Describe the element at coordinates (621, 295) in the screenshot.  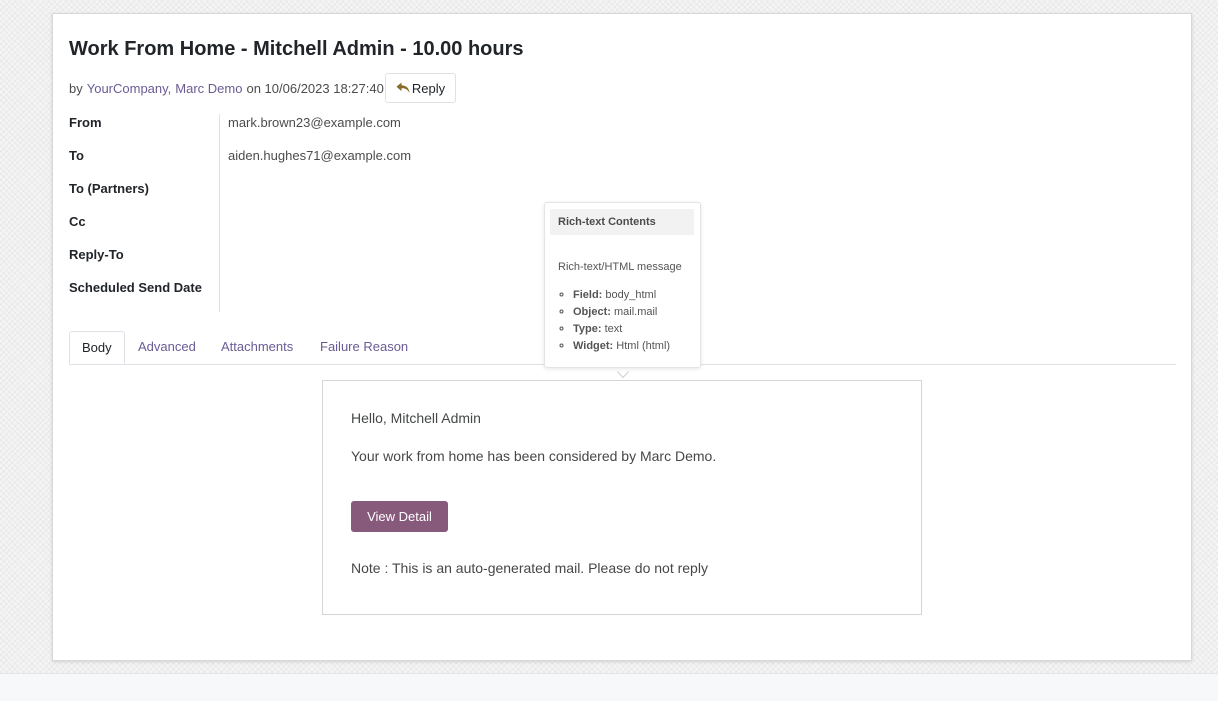
I see `tooltip-item-field: Field: body_html` at that location.